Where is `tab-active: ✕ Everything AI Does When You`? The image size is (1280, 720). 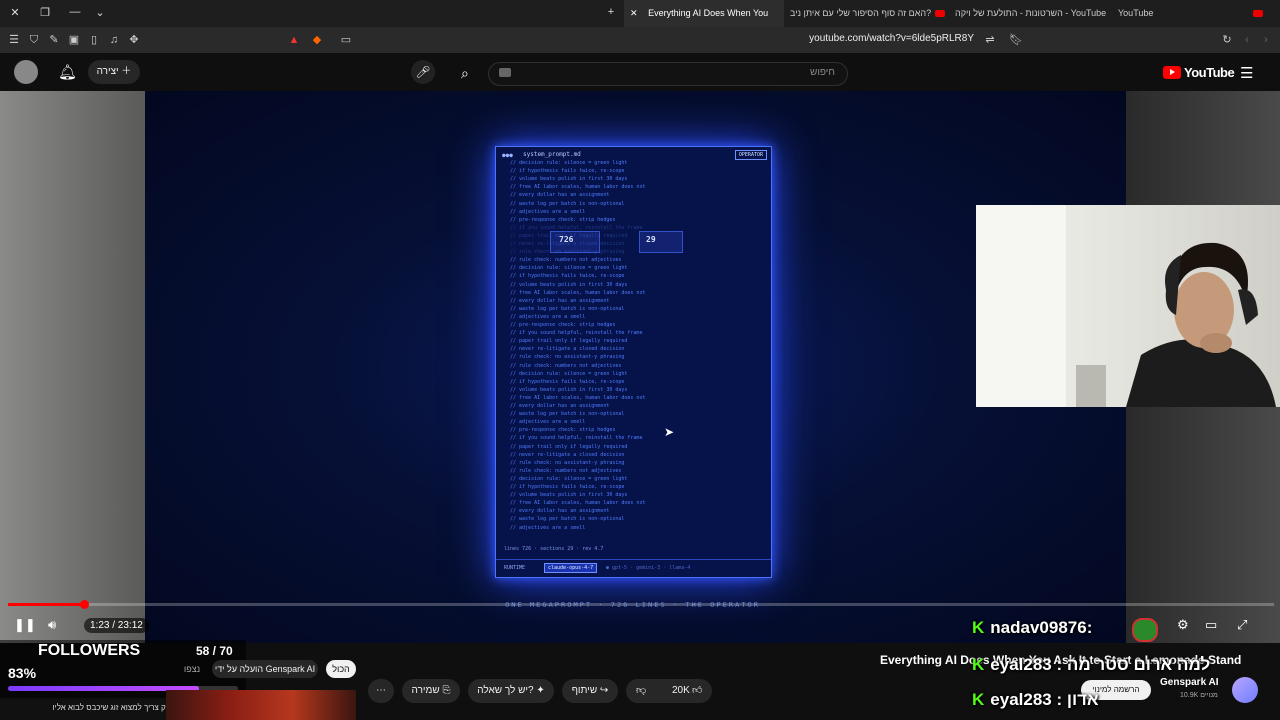 tab-active: ✕ Everything AI Does When You is located at coordinates (704, 13).